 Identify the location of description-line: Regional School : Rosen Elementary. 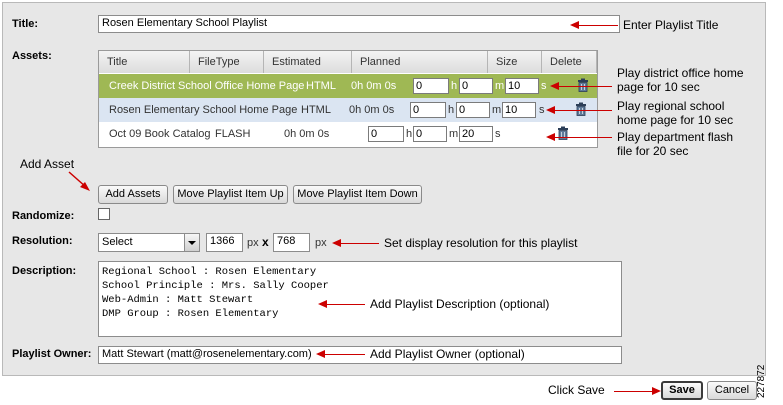
(209, 272).